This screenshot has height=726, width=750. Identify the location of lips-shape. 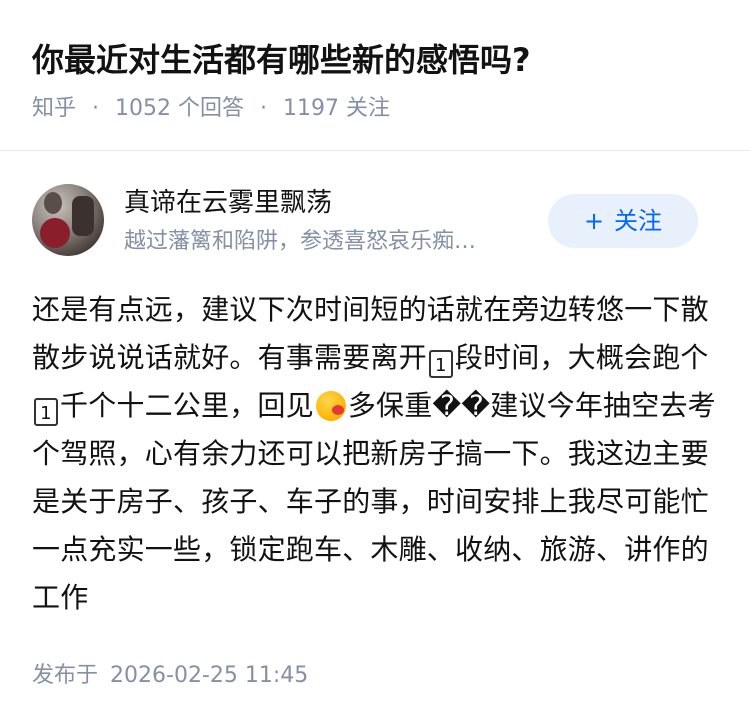
(337, 410).